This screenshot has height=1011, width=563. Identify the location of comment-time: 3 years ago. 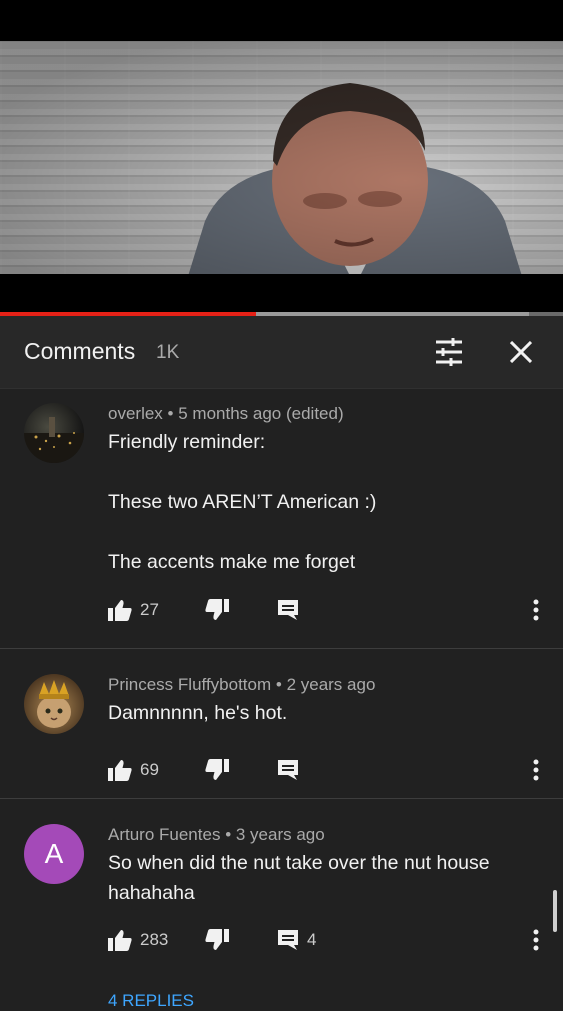
(280, 834).